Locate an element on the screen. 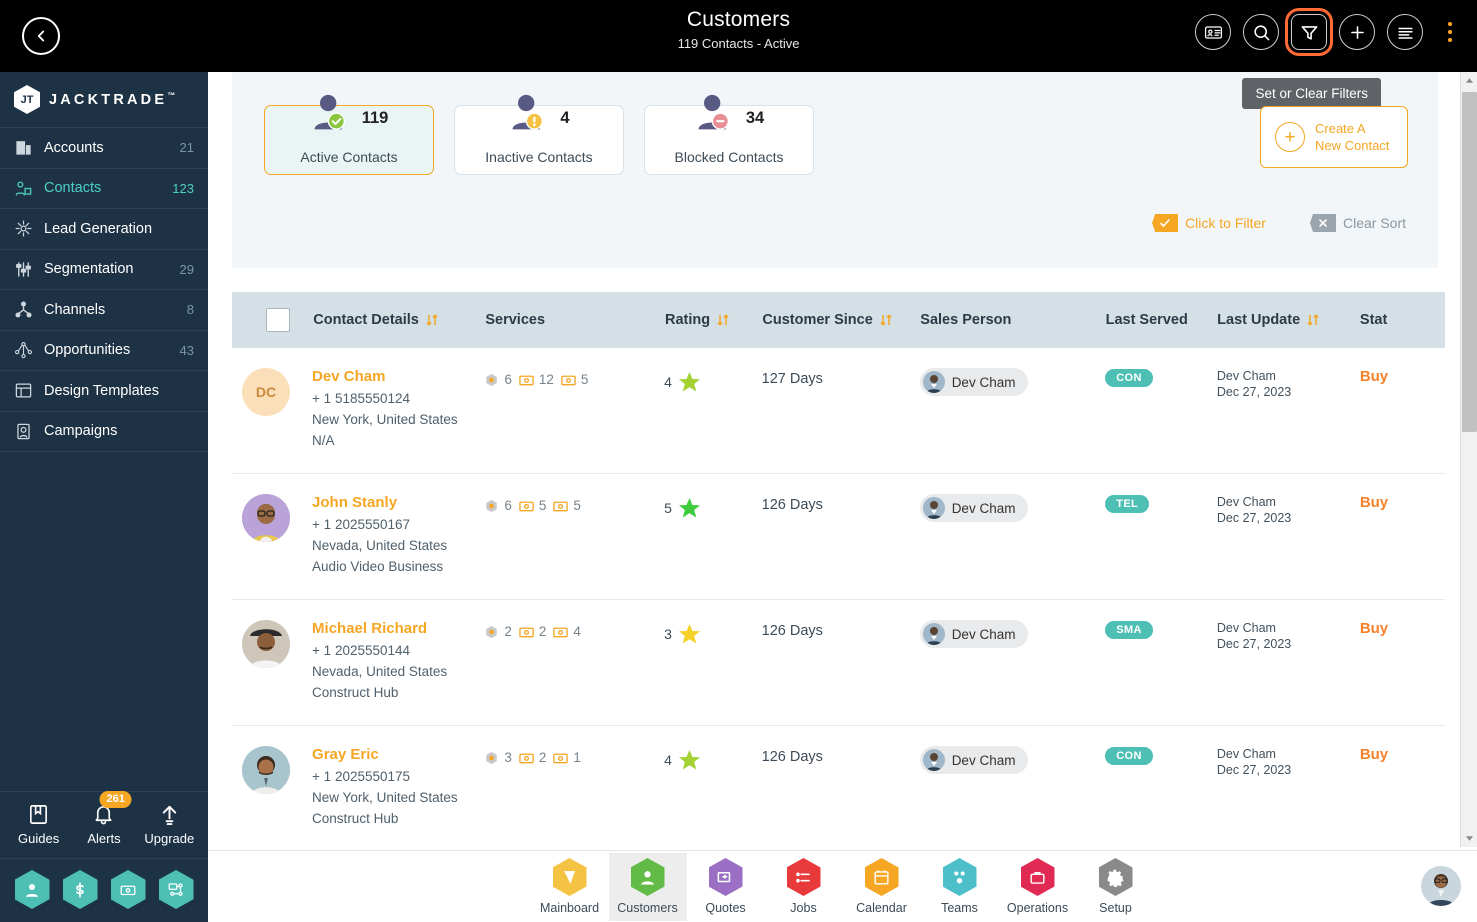  star-icon is located at coordinates (689, 508).